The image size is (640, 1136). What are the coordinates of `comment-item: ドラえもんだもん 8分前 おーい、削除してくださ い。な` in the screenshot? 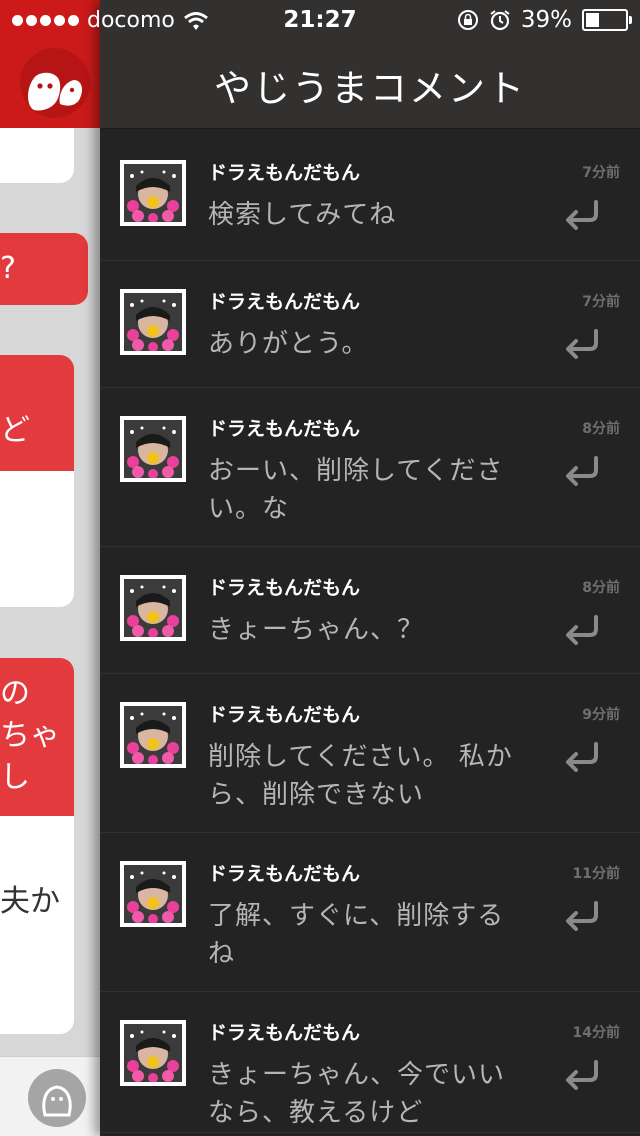 It's located at (370, 467).